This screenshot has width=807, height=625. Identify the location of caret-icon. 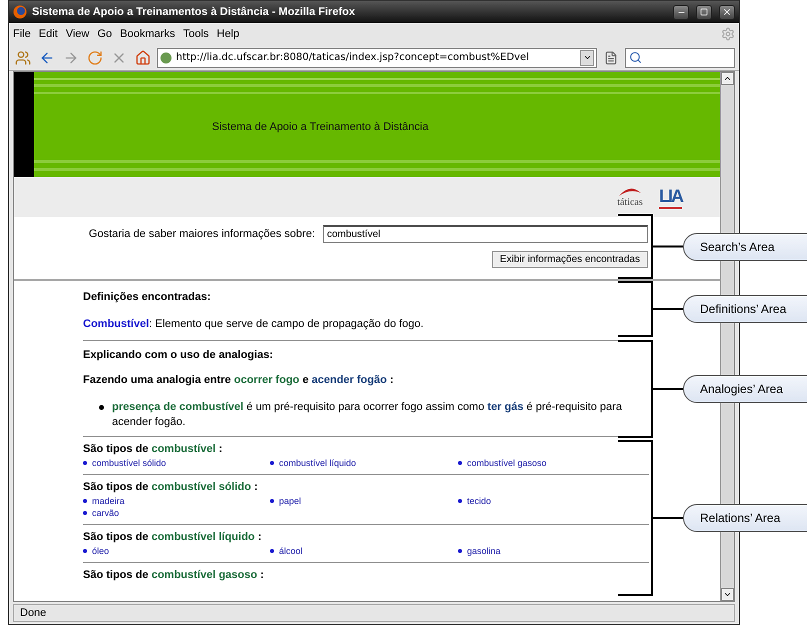
(587, 57).